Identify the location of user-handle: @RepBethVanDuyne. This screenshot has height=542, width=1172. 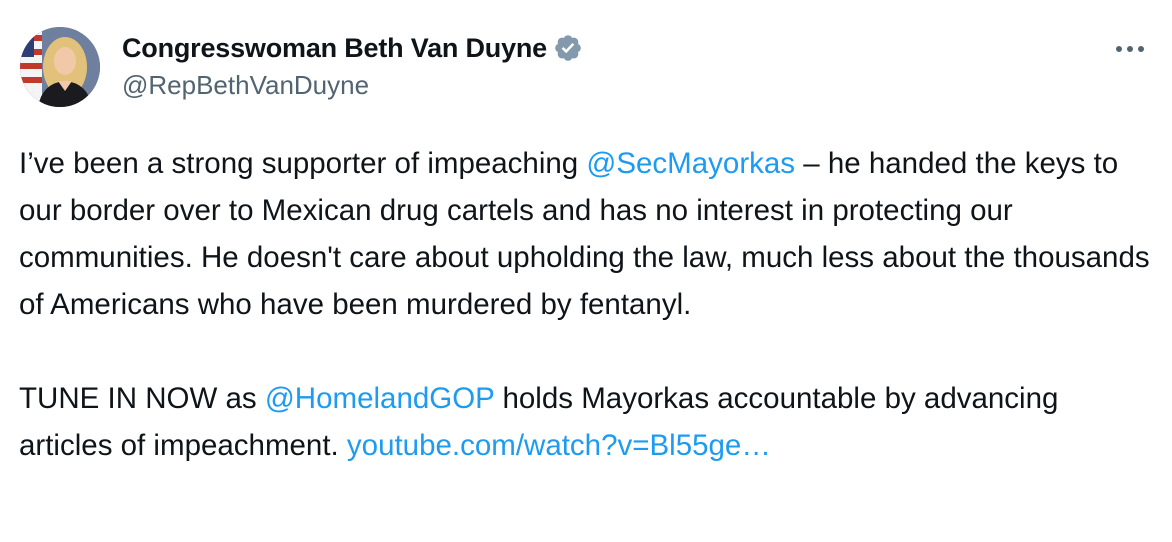
(352, 85).